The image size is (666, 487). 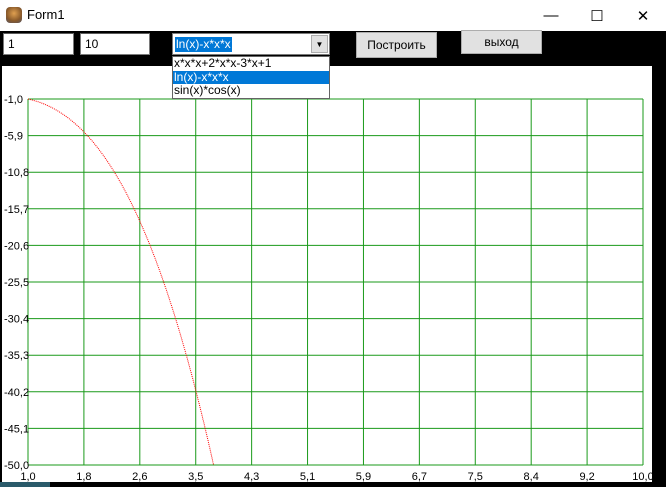 I want to click on y-tick-label: -40,2, so click(x=16, y=393).